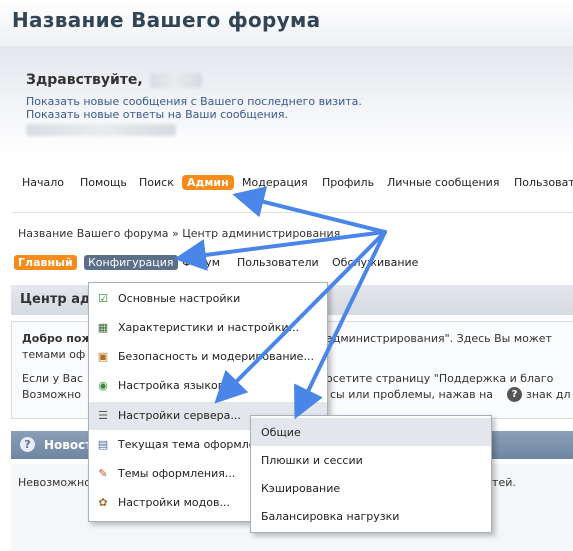  I want to click on arrow-to-general, so click(340, 325).